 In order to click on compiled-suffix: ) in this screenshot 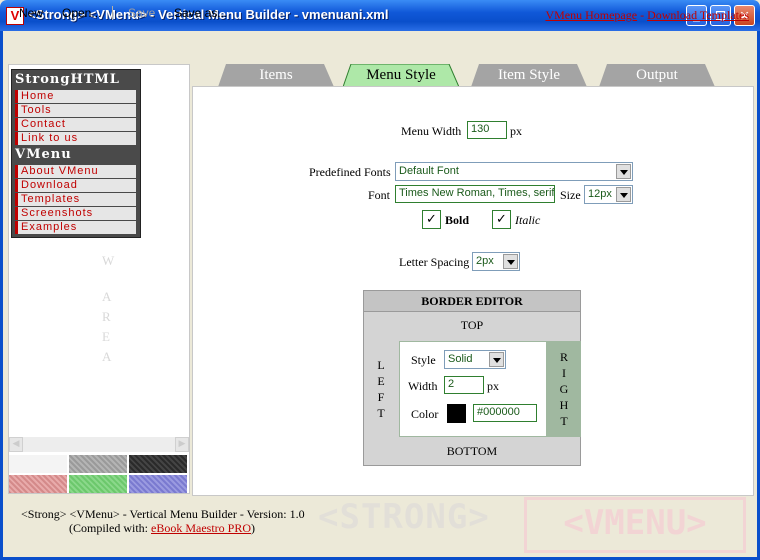, I will do `click(253, 528)`.